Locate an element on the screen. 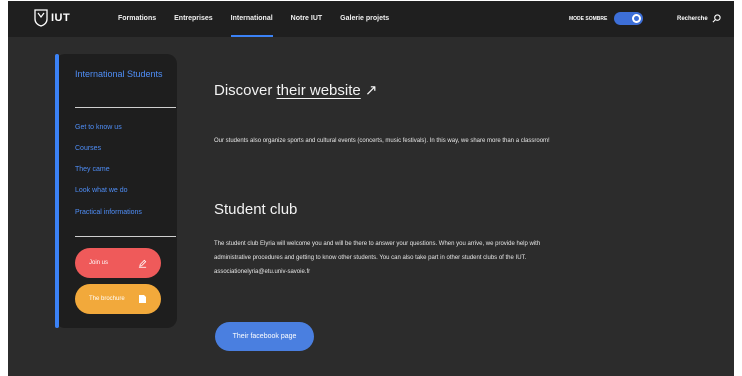 This screenshot has height=376, width=742. website-link: their website is located at coordinates (319, 90).